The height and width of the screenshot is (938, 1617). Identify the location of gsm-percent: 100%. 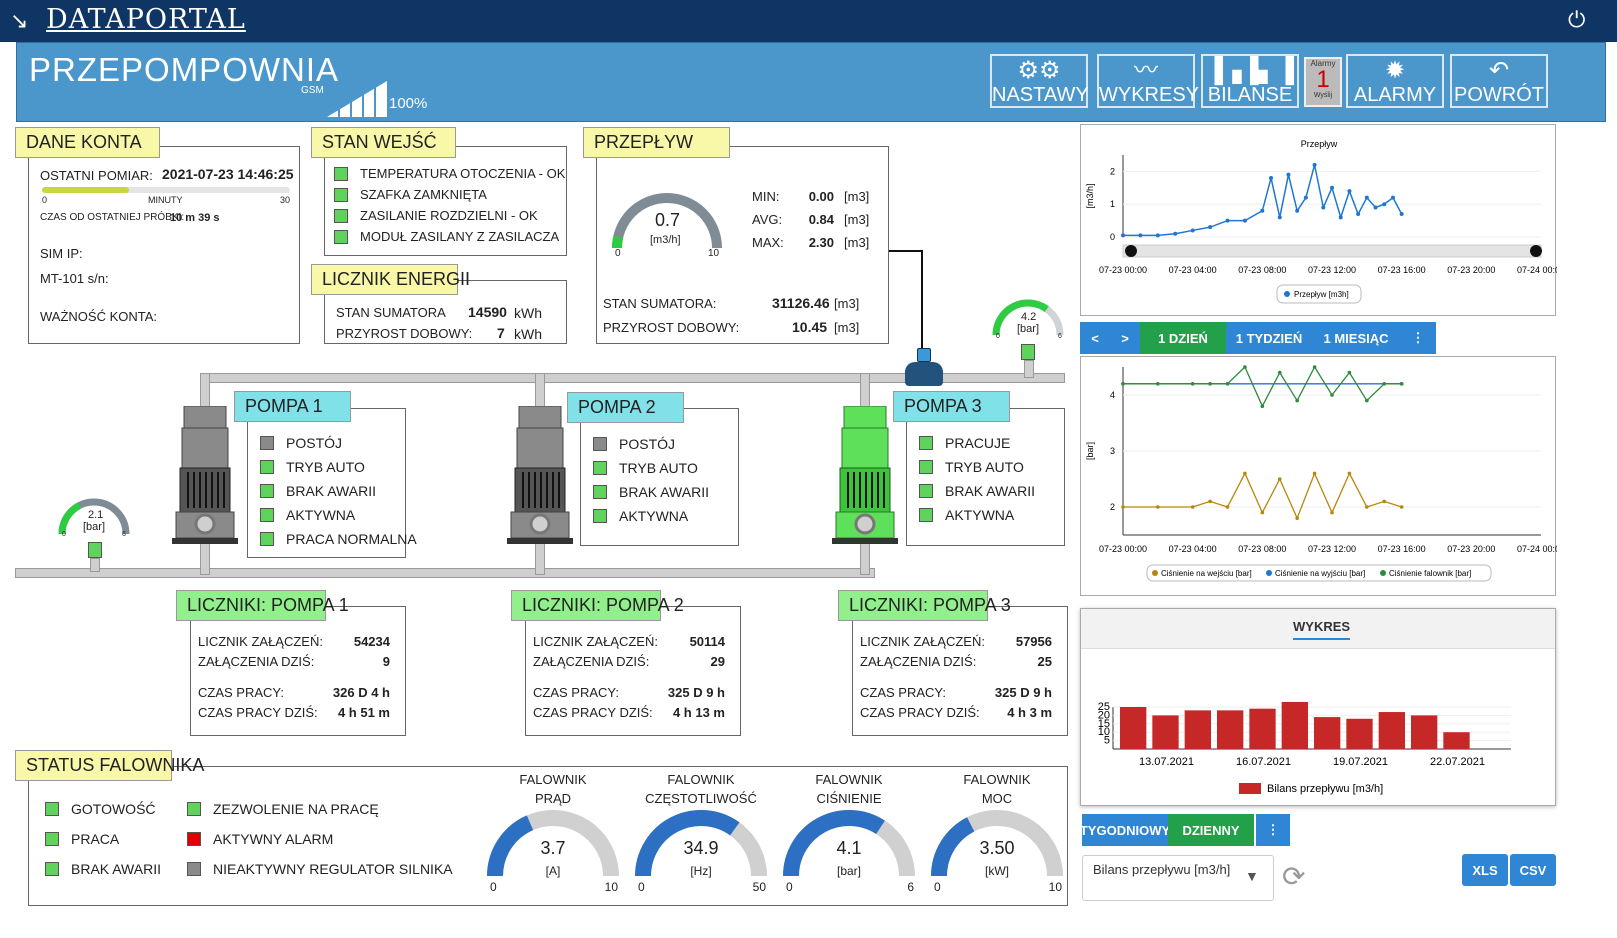
(408, 103).